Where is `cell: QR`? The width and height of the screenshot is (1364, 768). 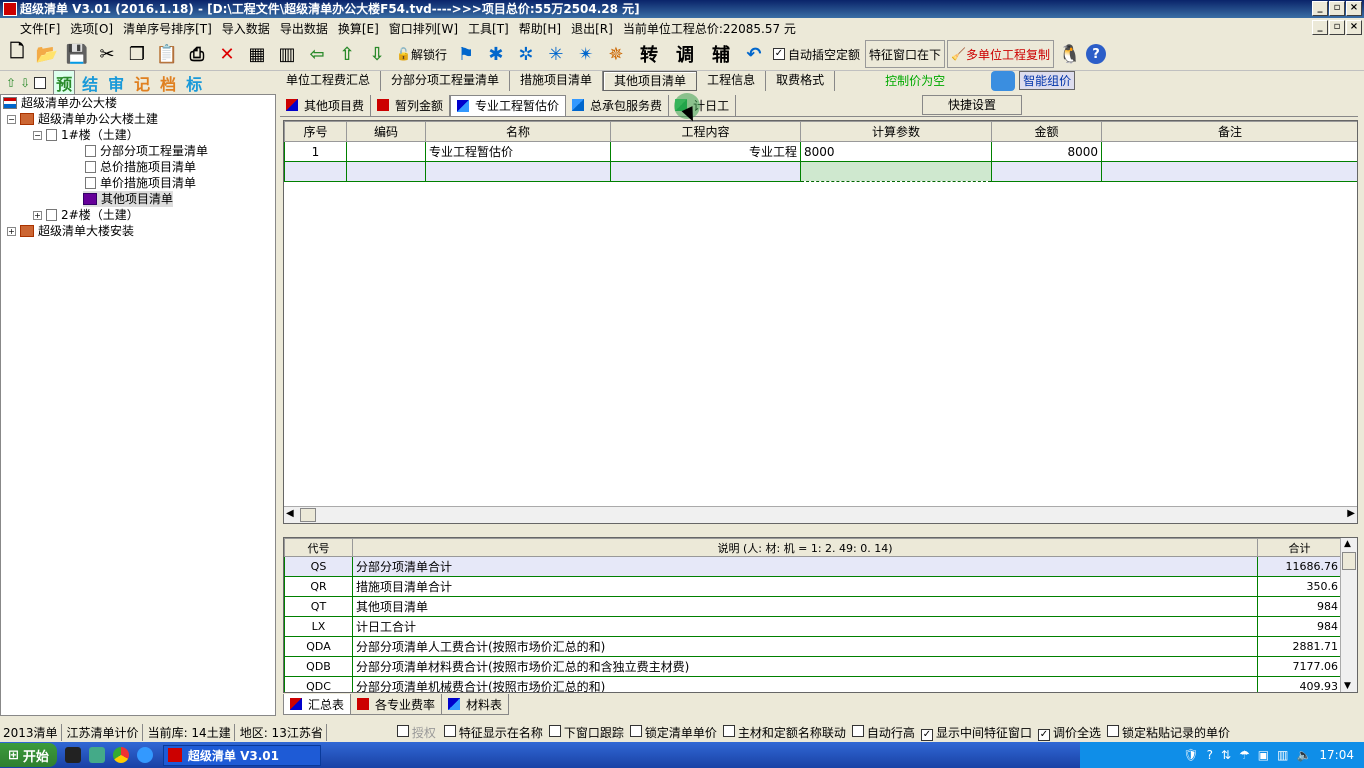 cell: QR is located at coordinates (318, 586).